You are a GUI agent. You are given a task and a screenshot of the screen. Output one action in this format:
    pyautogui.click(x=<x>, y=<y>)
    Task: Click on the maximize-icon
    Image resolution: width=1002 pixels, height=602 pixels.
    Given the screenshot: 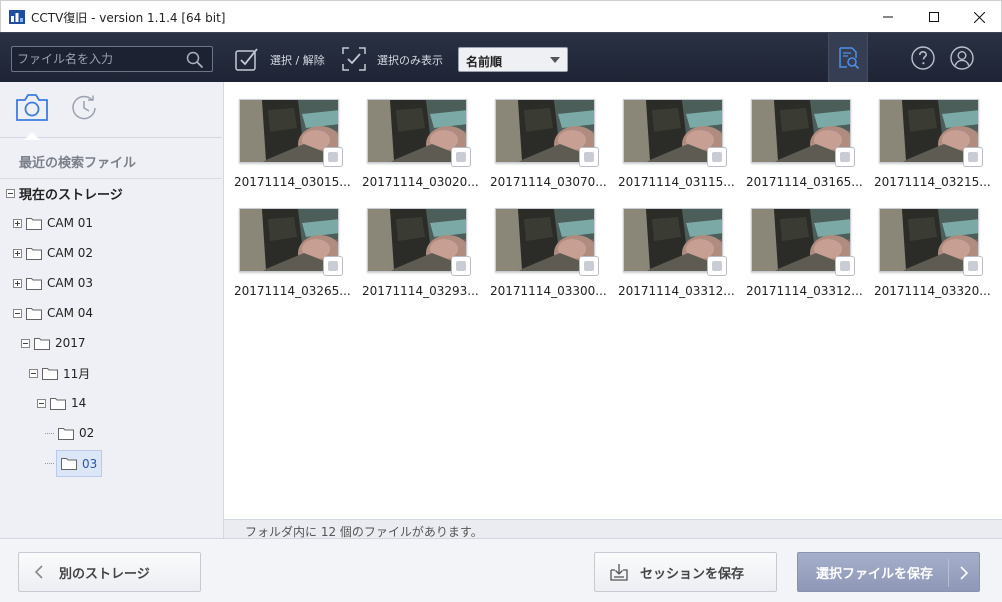 What is the action you would take?
    pyautogui.click(x=934, y=17)
    